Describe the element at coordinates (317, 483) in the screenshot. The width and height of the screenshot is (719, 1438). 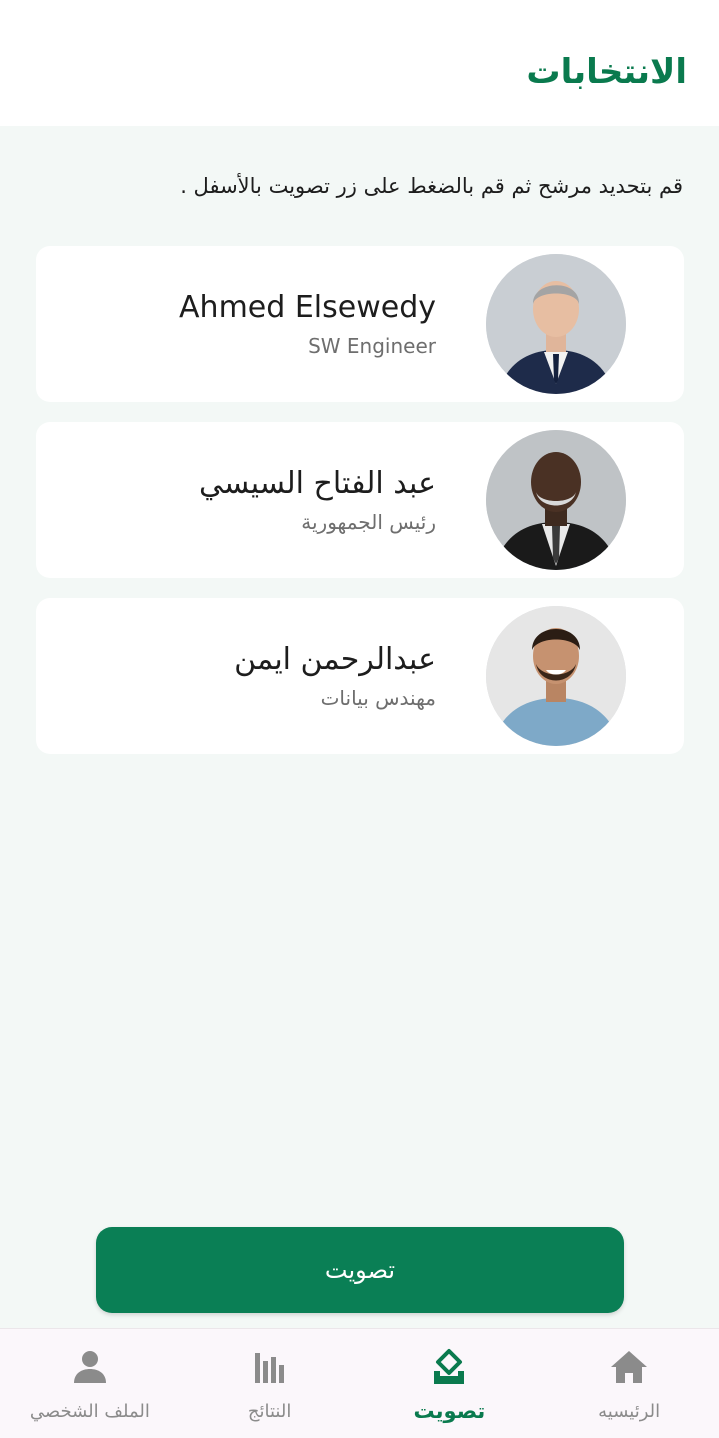
I see `candidate-name: عبد الفتاح السيسي` at that location.